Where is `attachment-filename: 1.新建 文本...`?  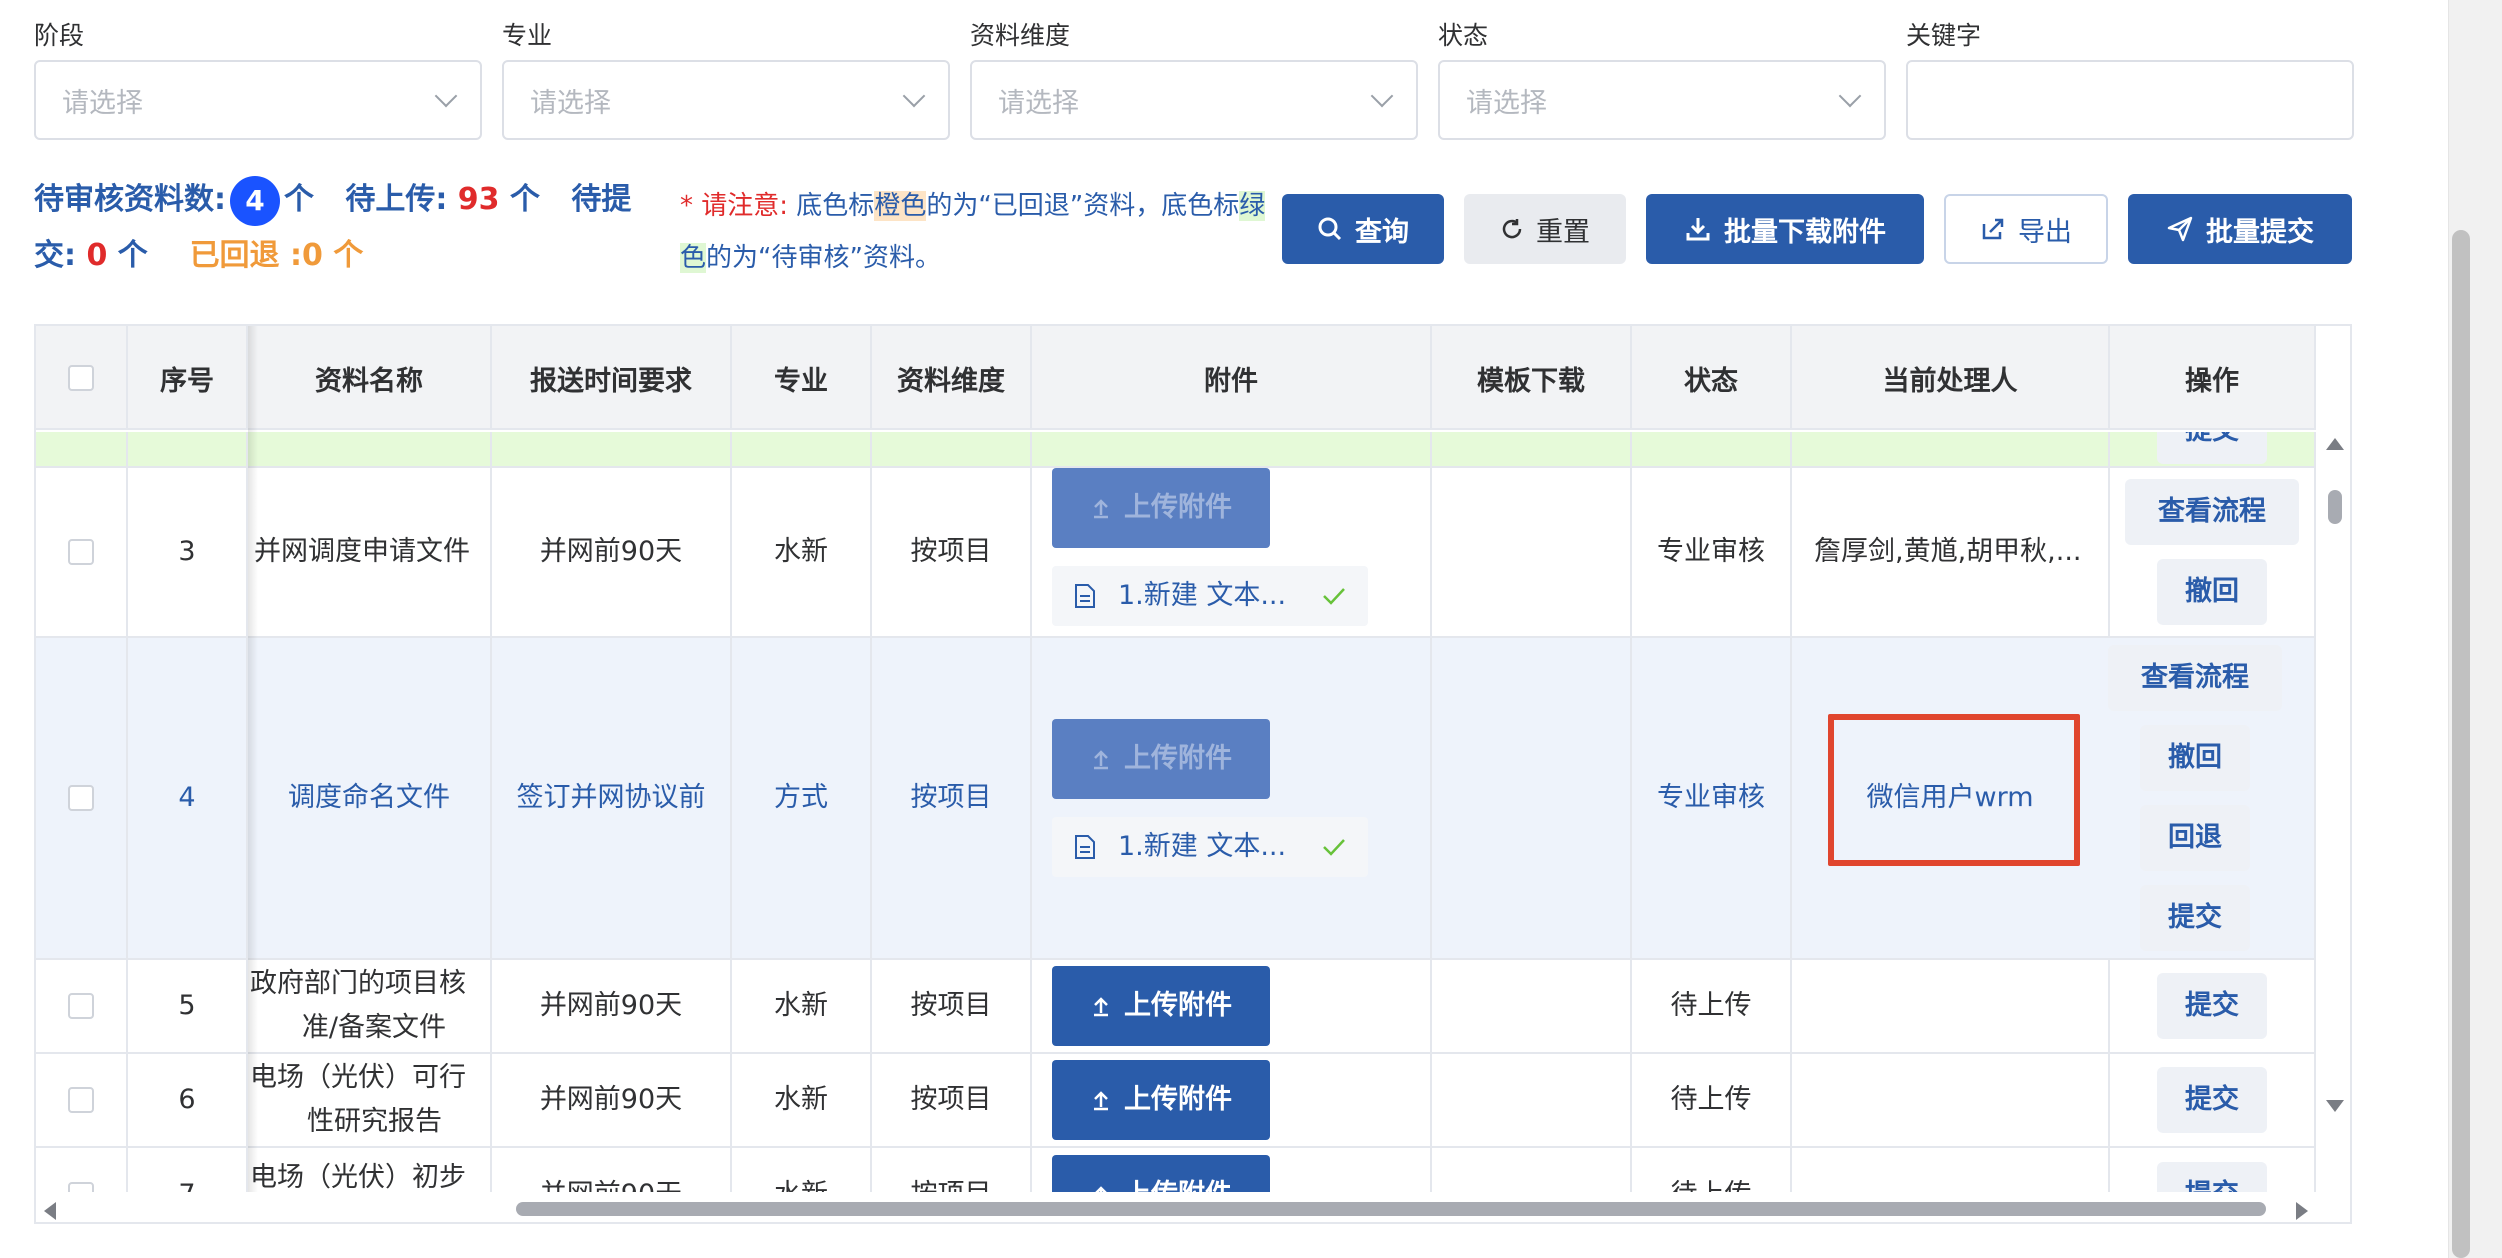
attachment-filename: 1.新建 文本... is located at coordinates (1202, 595).